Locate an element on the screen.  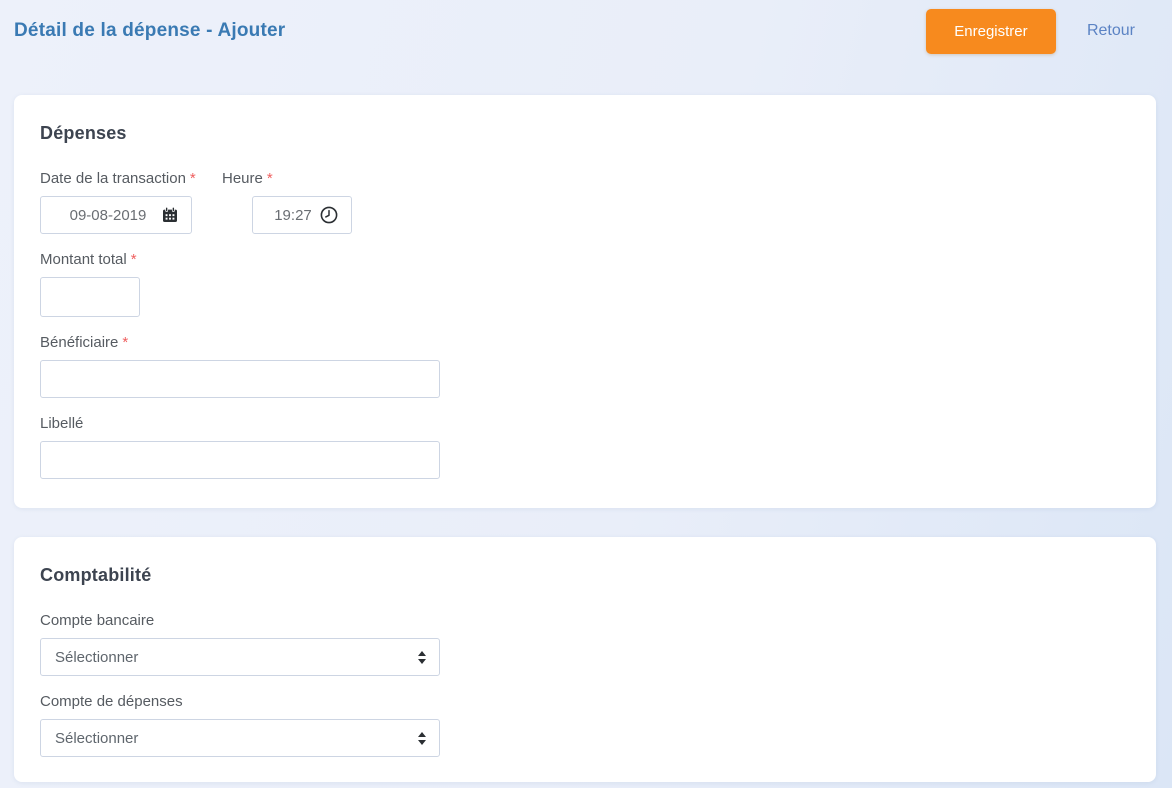
bank-account-select: Sélectionner is located at coordinates (240, 657).